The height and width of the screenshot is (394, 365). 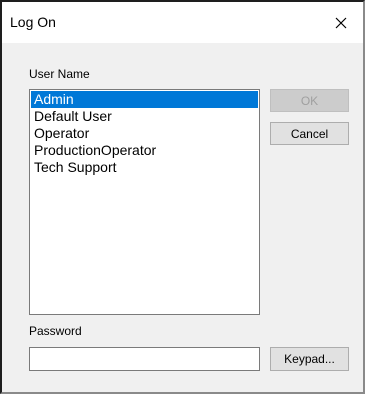 What do you see at coordinates (309, 133) in the screenshot?
I see `cancel-button: Cancel` at bounding box center [309, 133].